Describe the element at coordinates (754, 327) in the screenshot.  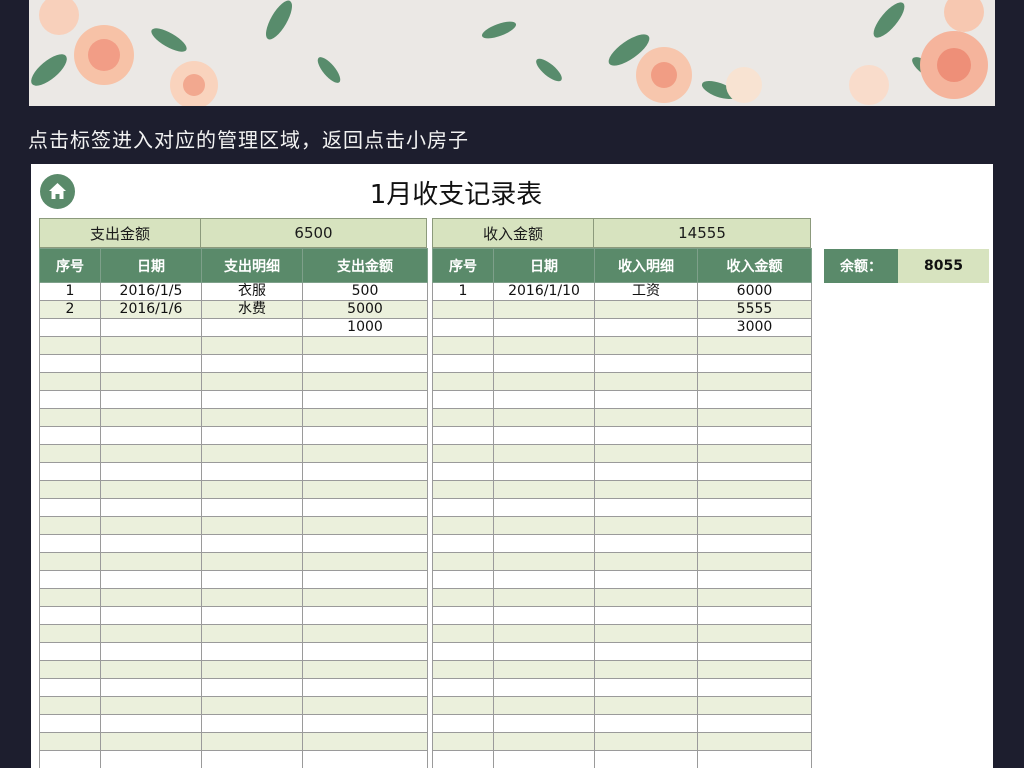
I see `table-cell: 3000` at that location.